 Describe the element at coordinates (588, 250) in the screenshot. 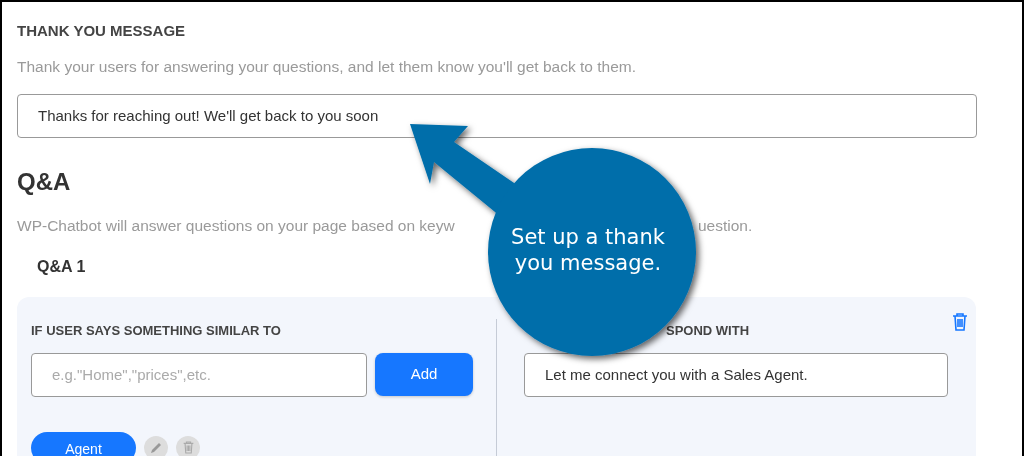

I see `callout-text: Set up a thank you message.` at that location.